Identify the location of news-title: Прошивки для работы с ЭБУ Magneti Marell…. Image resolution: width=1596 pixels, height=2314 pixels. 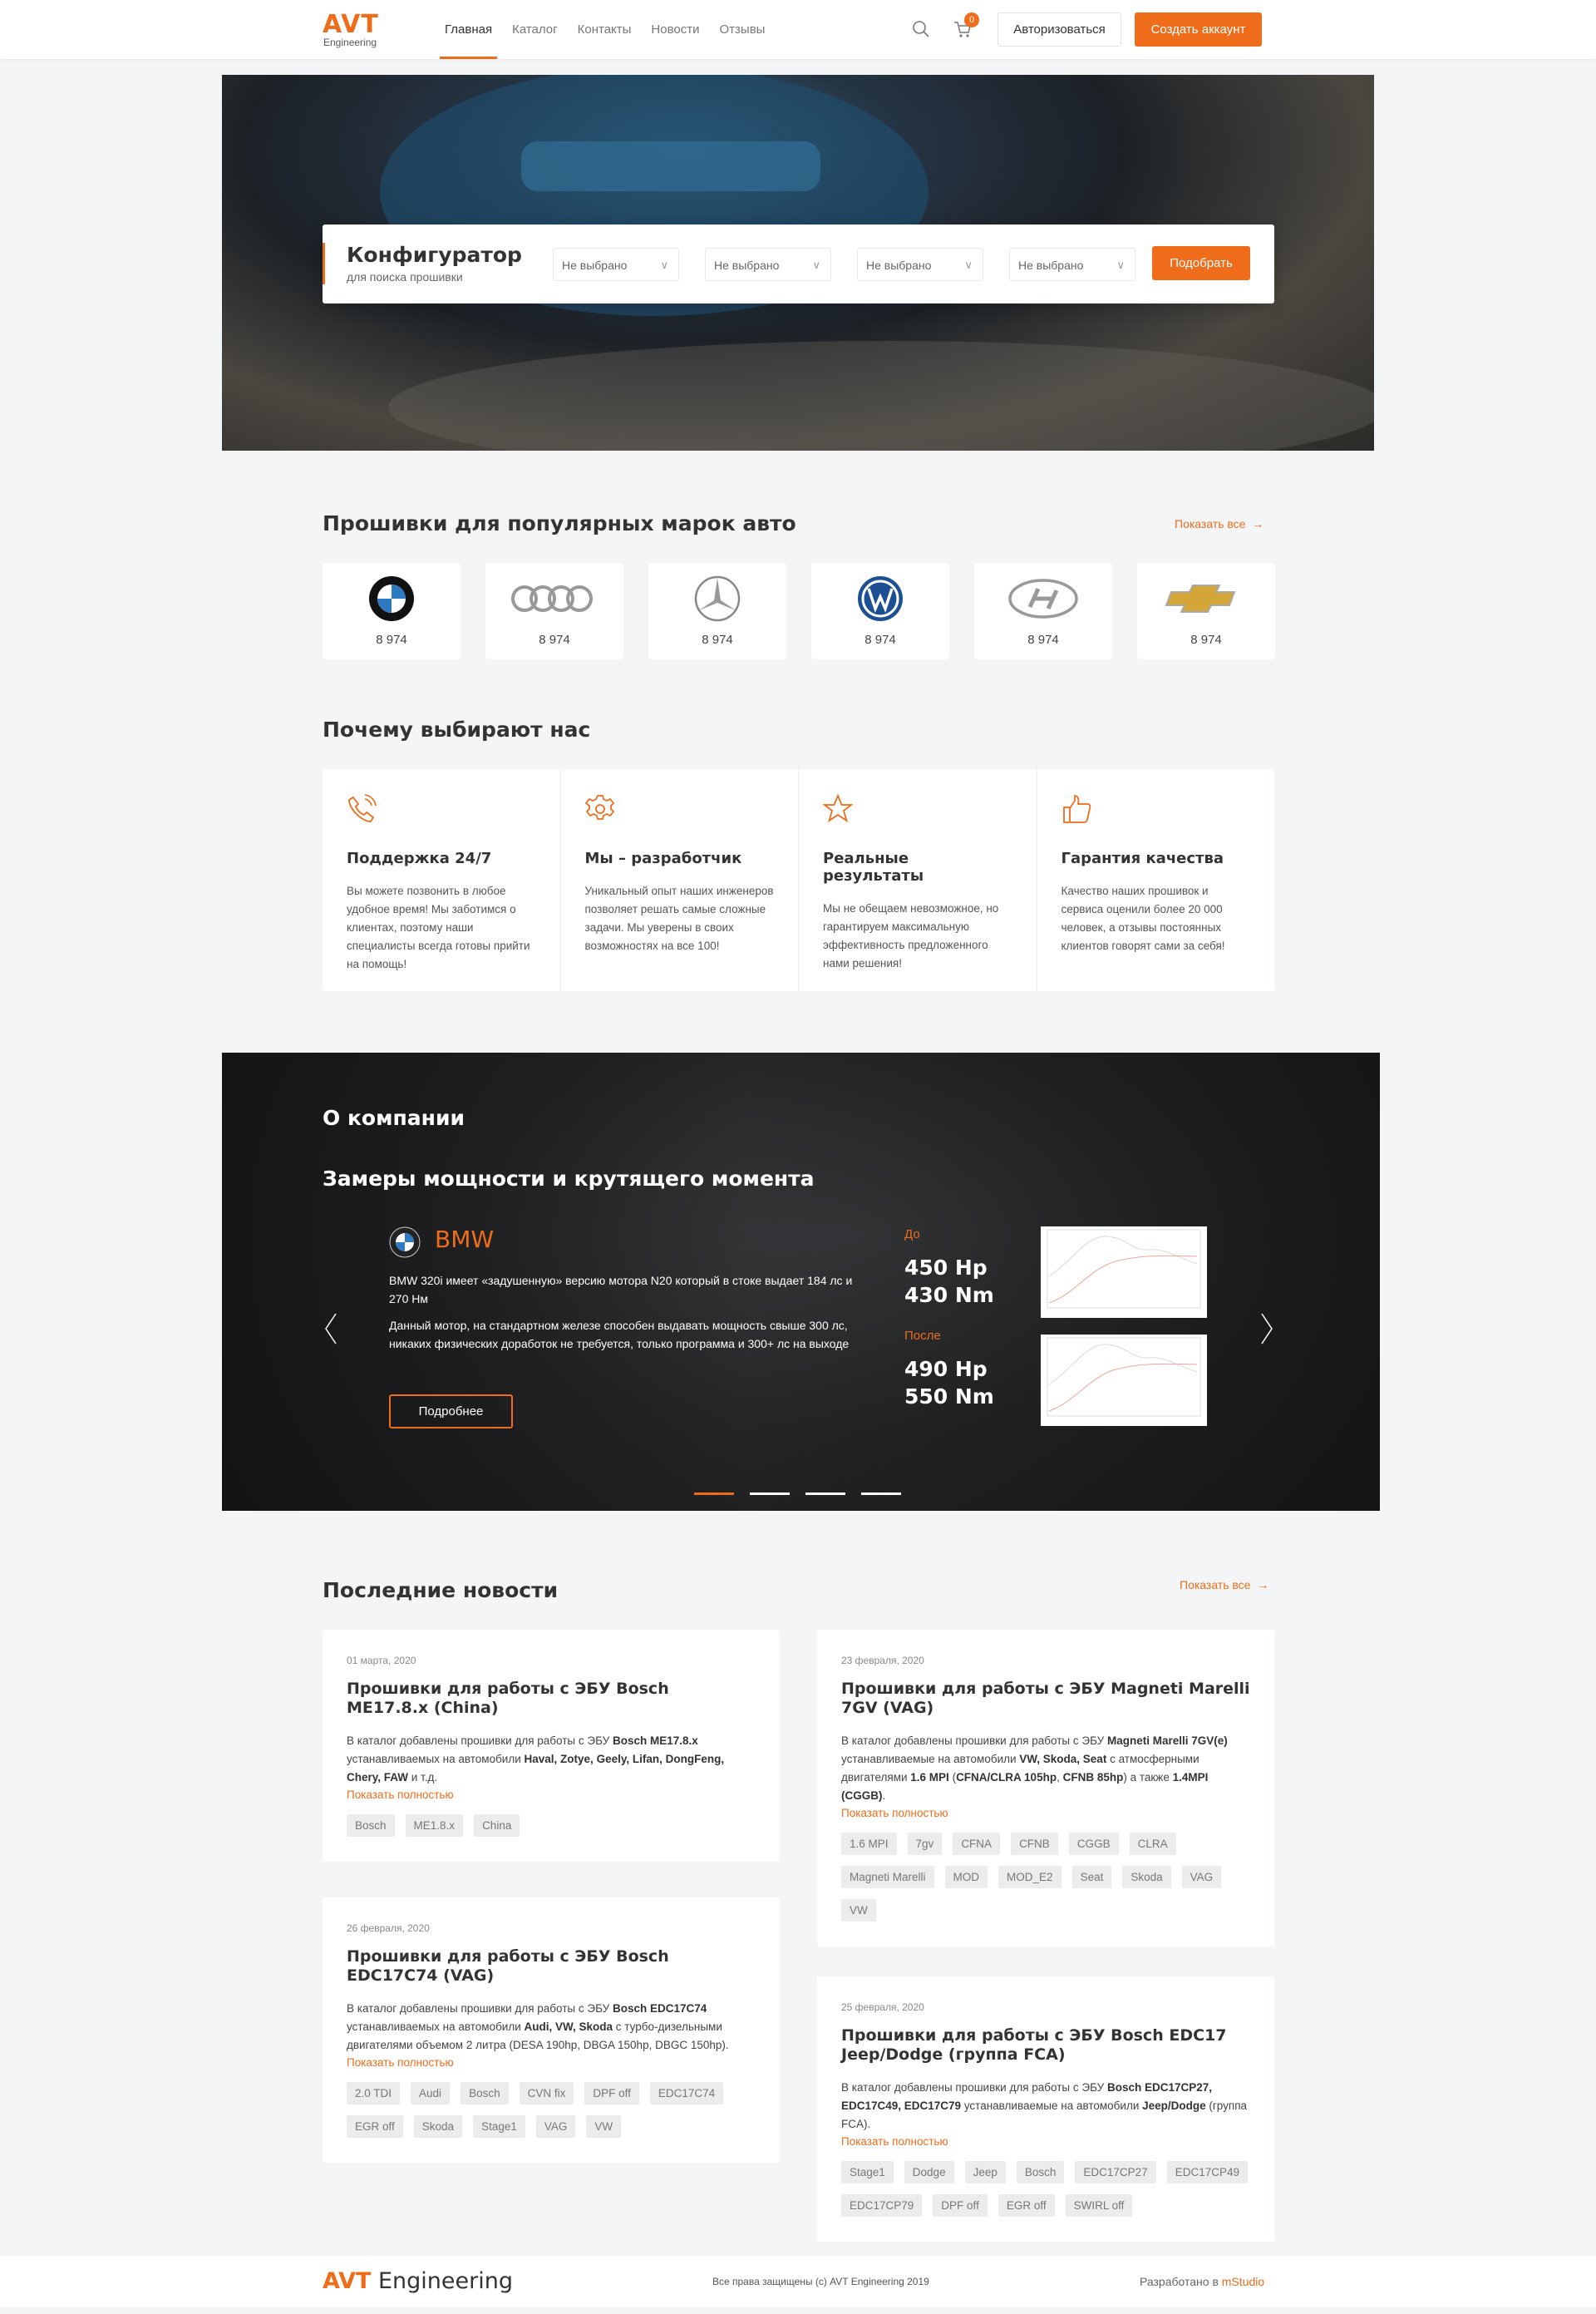
(1045, 1699).